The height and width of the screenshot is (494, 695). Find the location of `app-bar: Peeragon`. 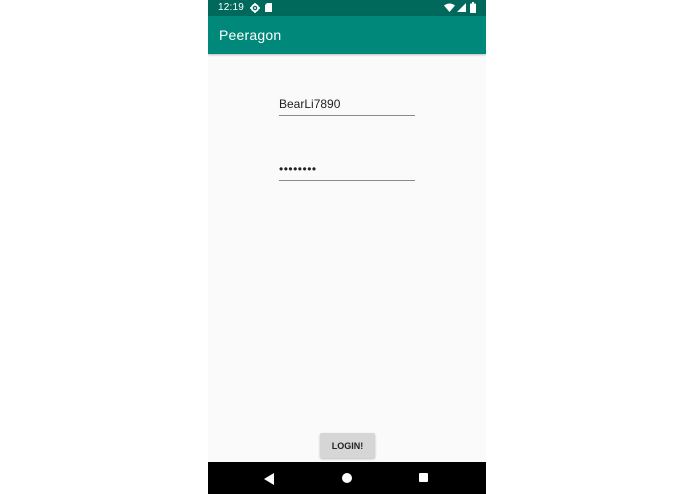

app-bar: Peeragon is located at coordinates (347, 35).